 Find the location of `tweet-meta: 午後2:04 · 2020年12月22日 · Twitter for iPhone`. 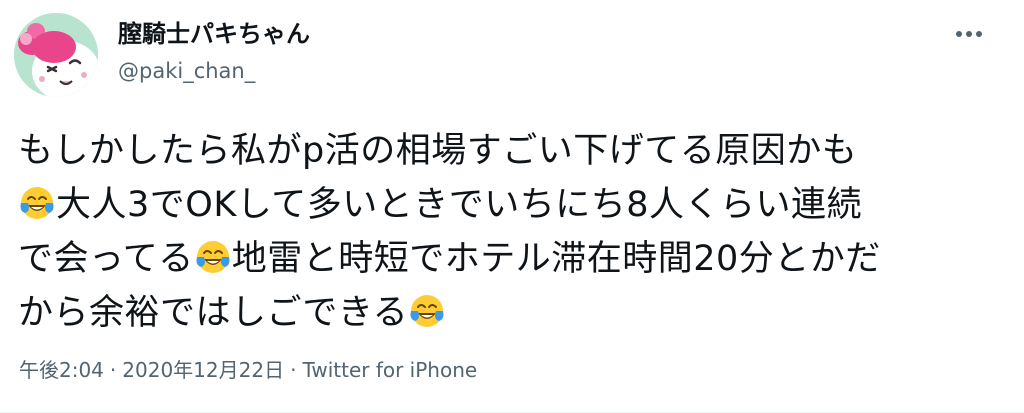

tweet-meta: 午後2:04 · 2020年12月22日 · Twitter for iPhone is located at coordinates (248, 370).